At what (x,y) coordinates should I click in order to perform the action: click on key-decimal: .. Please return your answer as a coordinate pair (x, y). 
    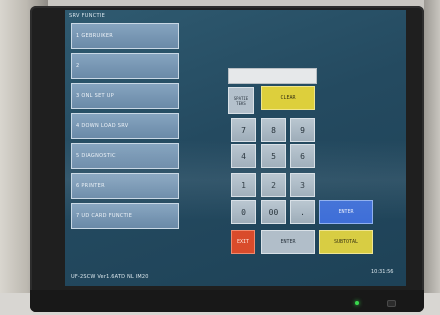
    Looking at the image, I should click on (302, 212).